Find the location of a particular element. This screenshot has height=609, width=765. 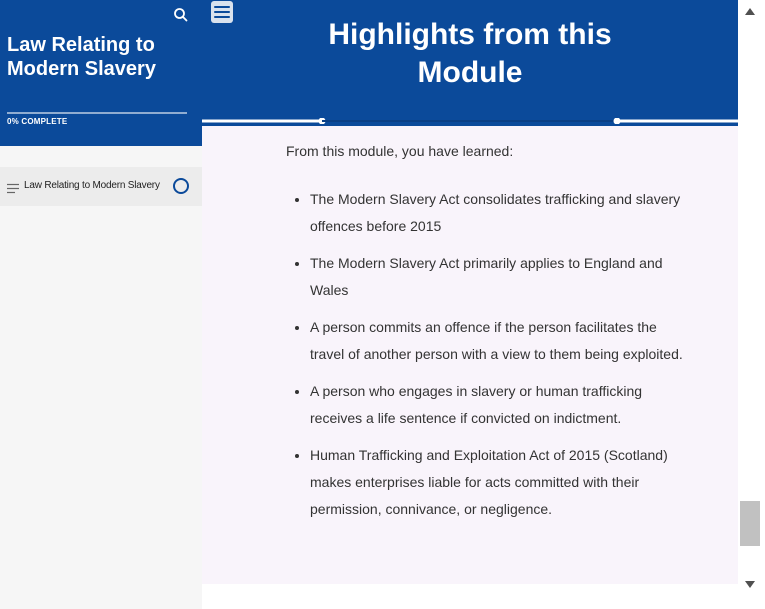

lesson-header: Highlights from this Module is located at coordinates (470, 63).